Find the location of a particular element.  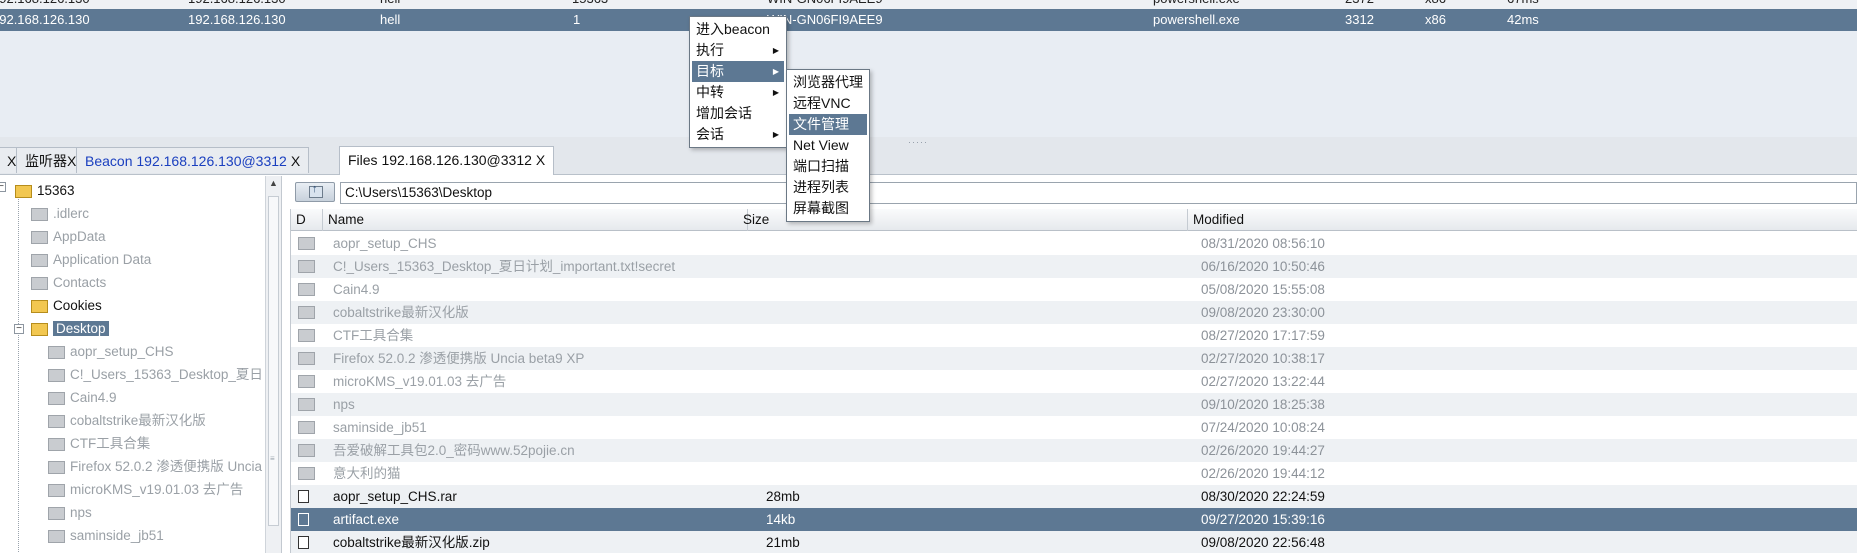

menu-item-label: 端口扫描 is located at coordinates (821, 166).